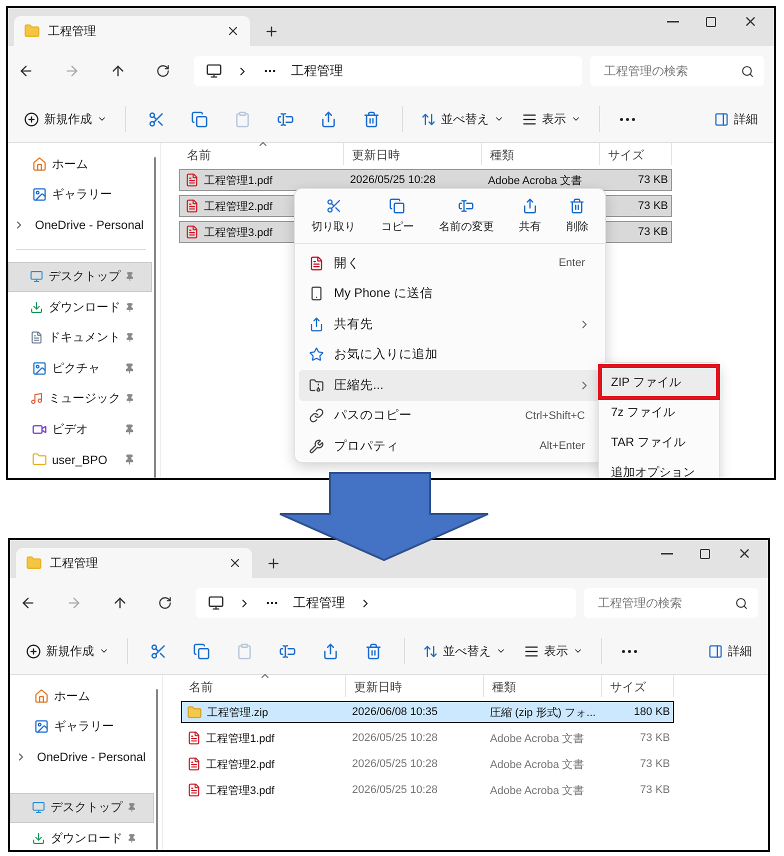 The image size is (784, 856). I want to click on menu-action: コピー, so click(397, 216).